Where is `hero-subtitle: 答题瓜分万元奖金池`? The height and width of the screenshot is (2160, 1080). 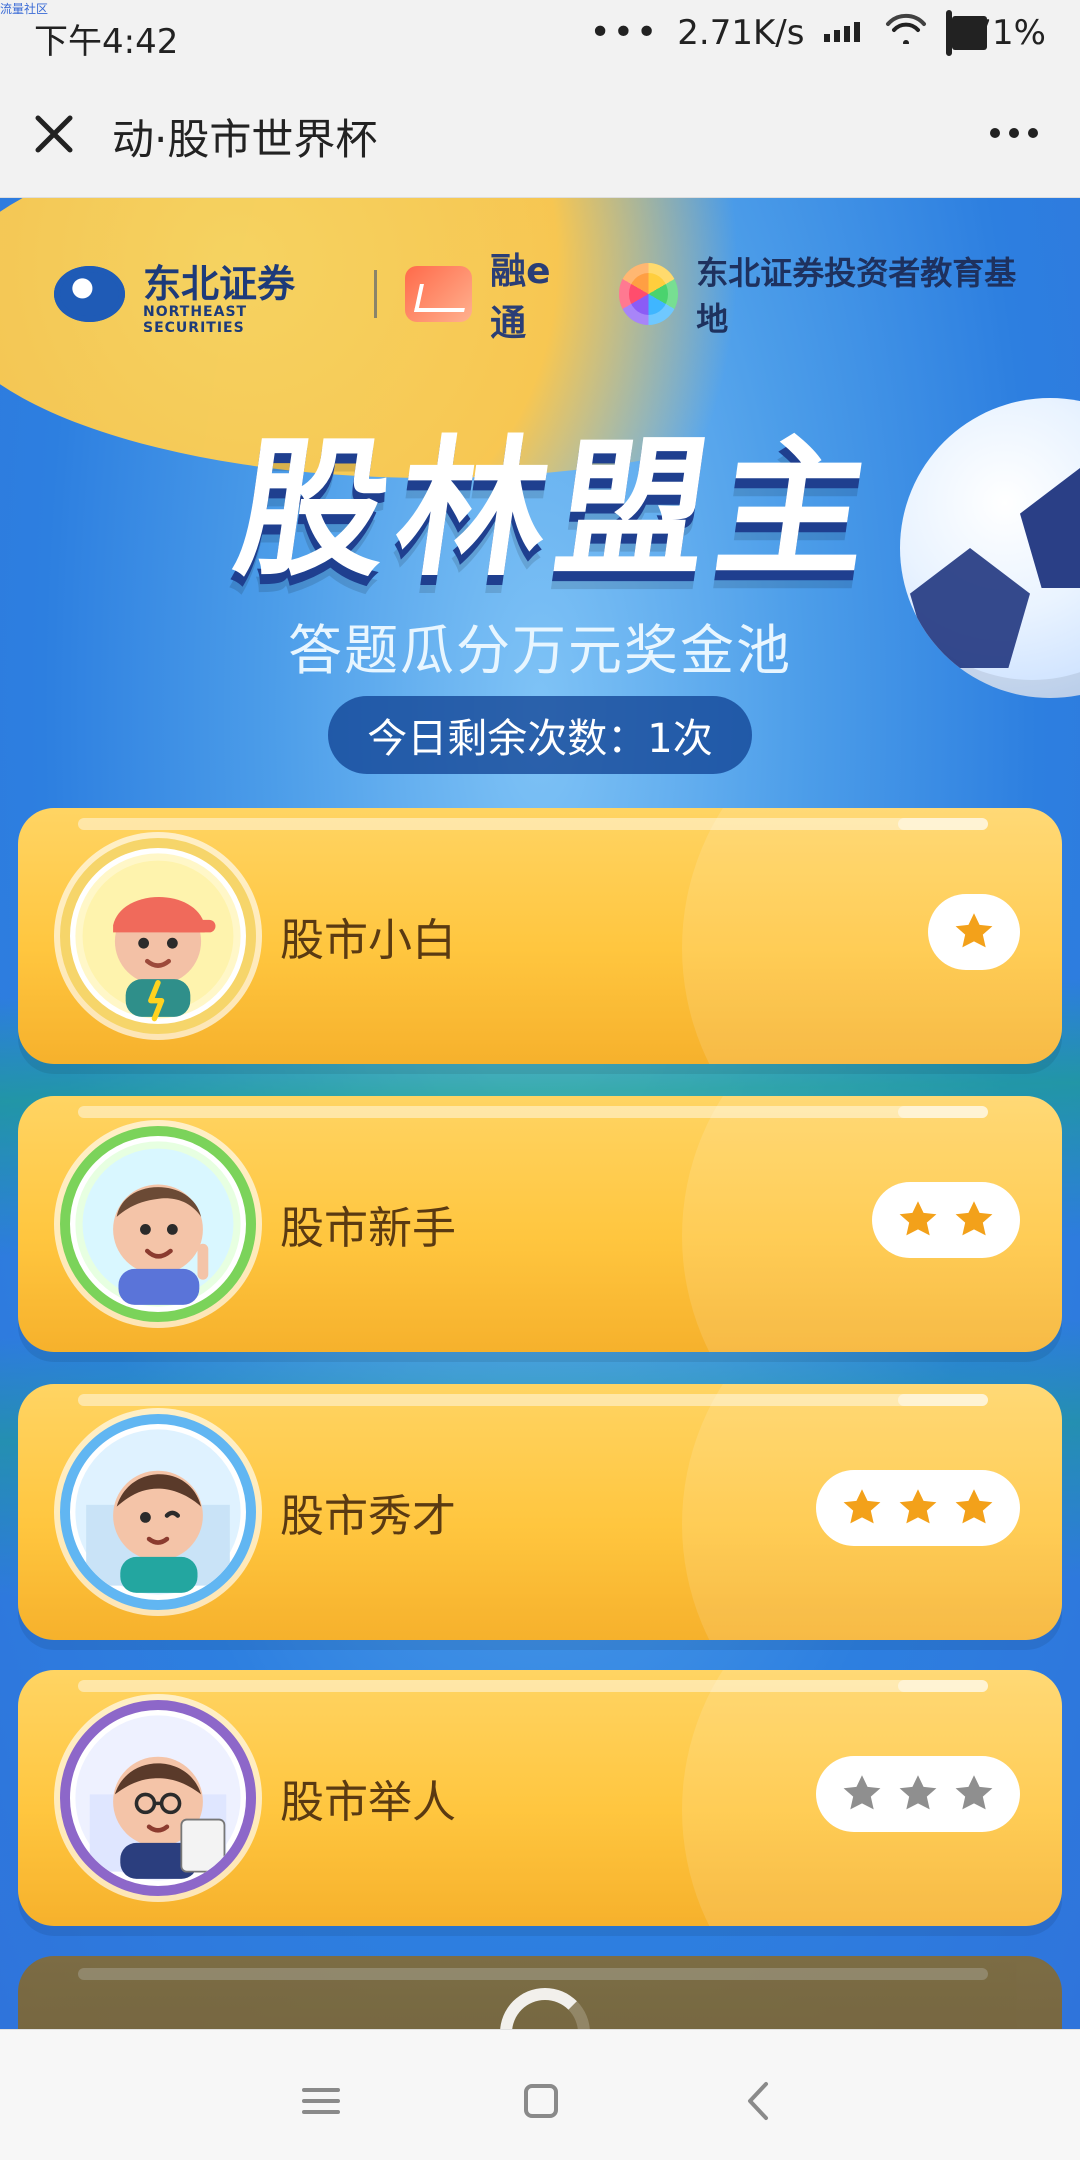 hero-subtitle: 答题瓜分万元奖金池 is located at coordinates (540, 650).